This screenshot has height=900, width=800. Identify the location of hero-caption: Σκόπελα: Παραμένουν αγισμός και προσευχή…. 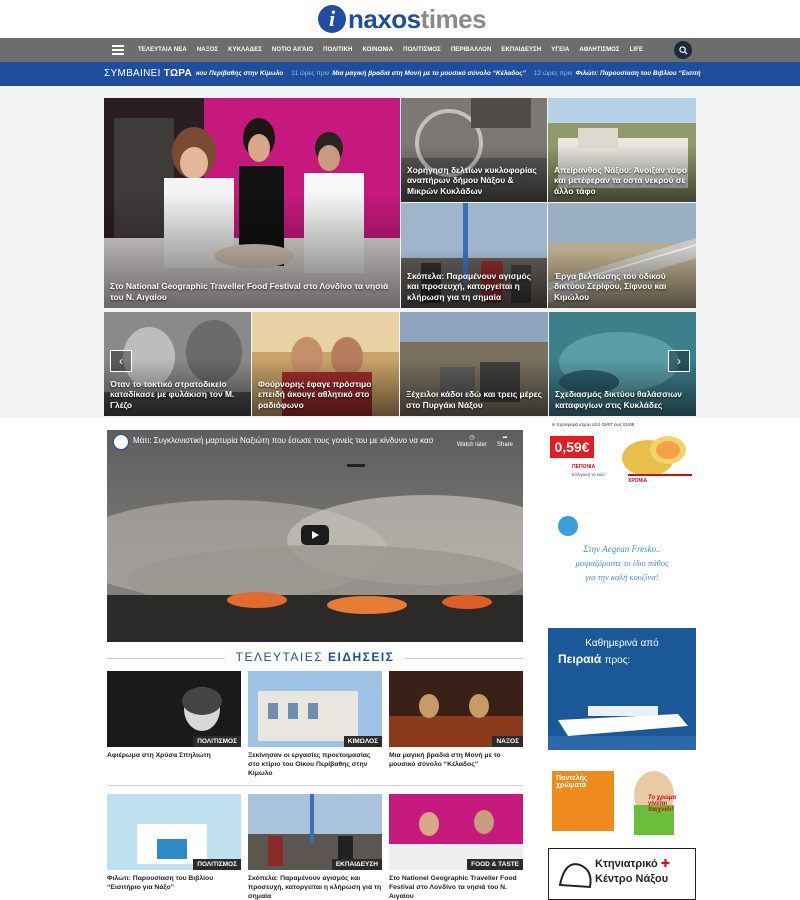
(469, 286).